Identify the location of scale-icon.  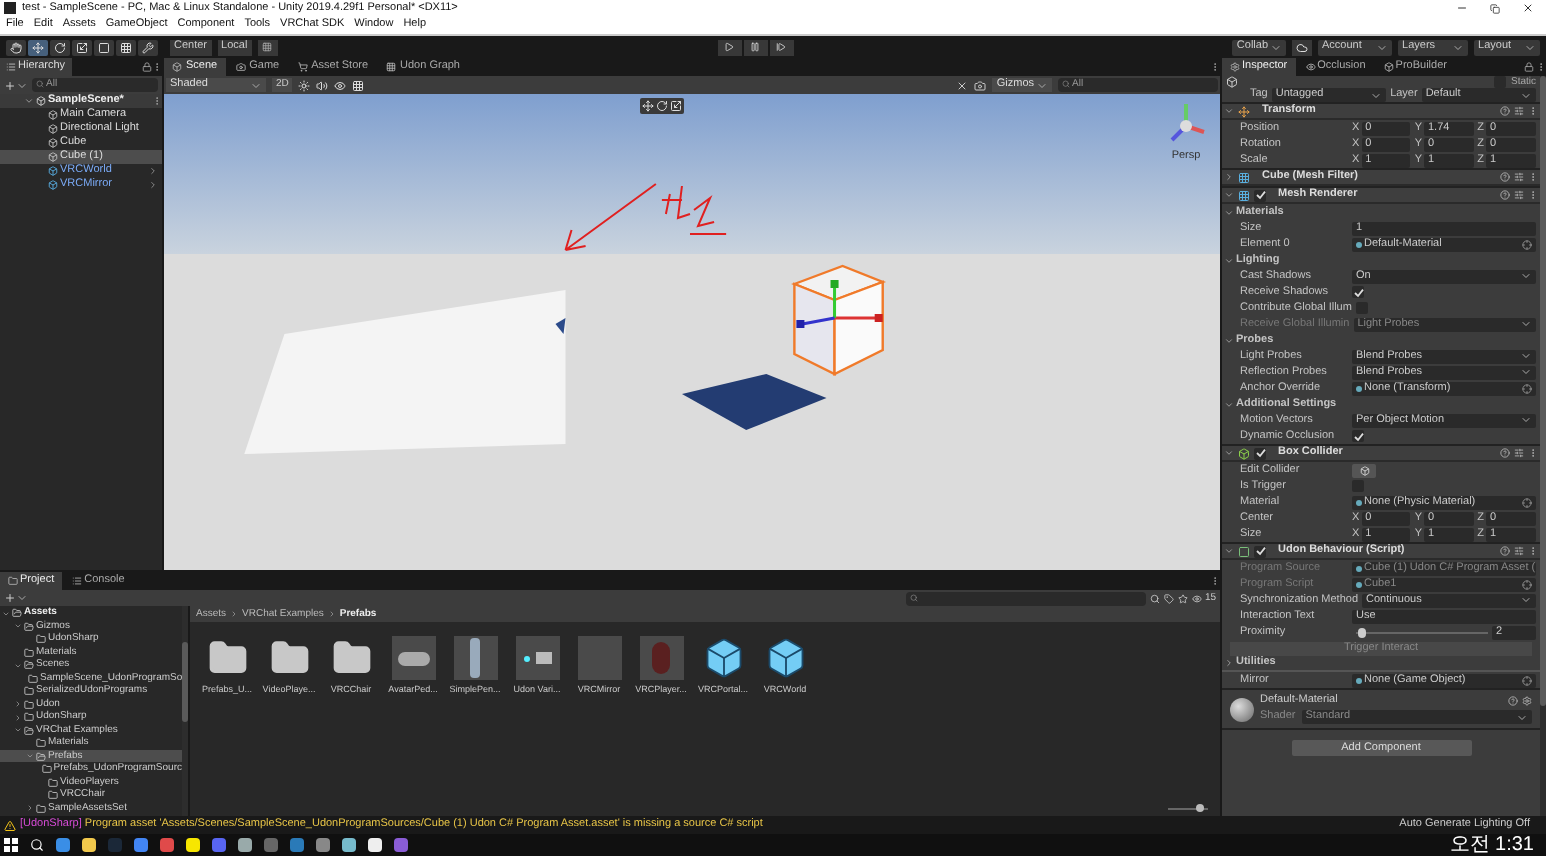
(676, 106).